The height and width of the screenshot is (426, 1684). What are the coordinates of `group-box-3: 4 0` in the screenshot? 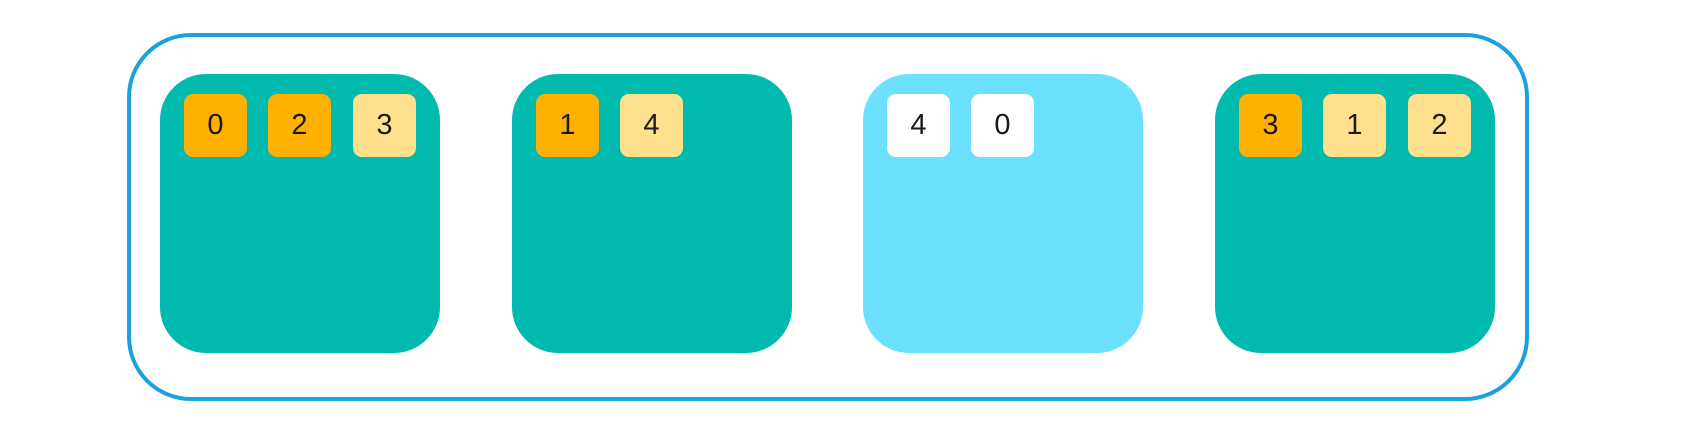 It's located at (1003, 213).